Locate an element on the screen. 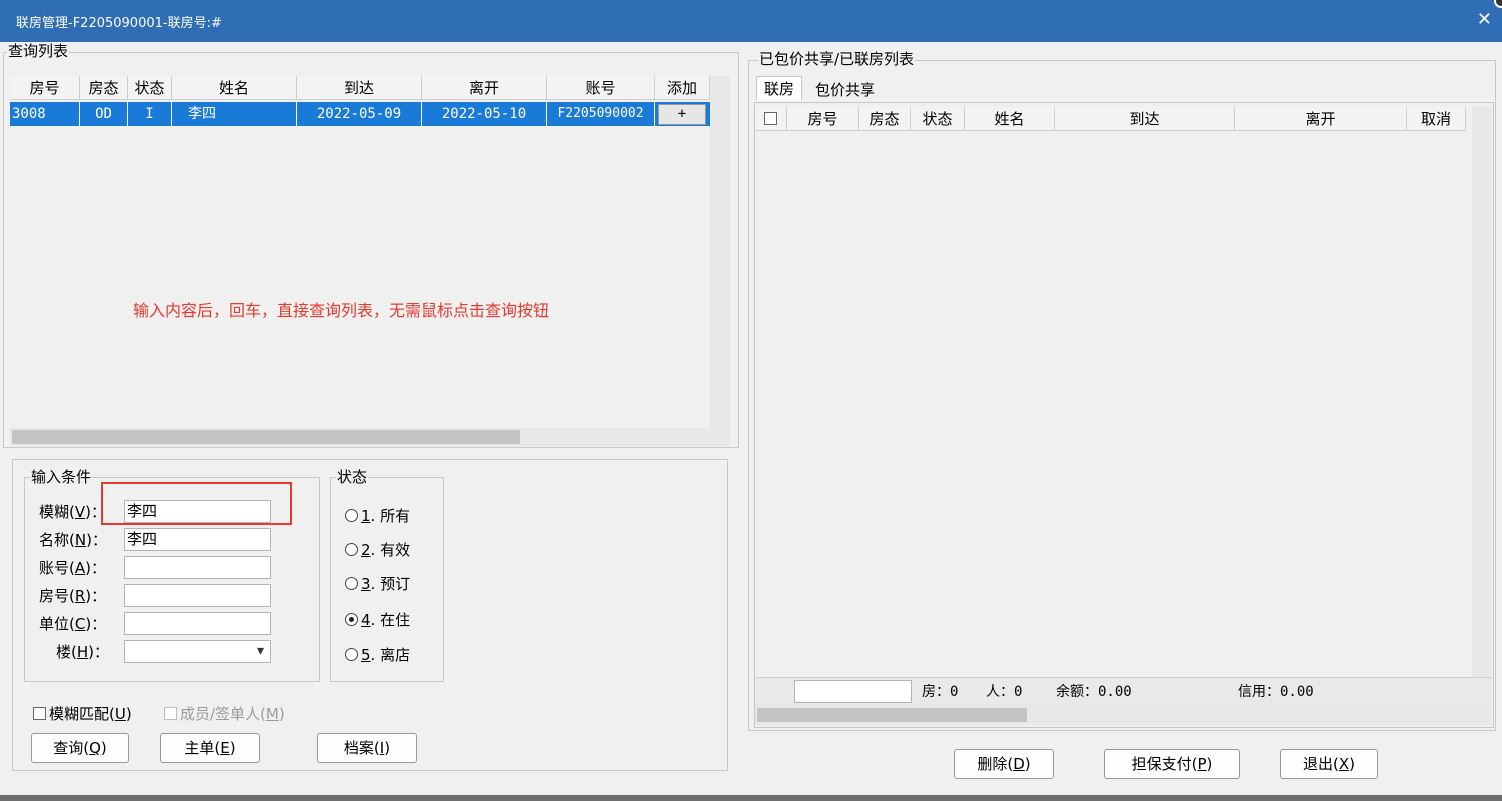  col-add: 添加 is located at coordinates (682, 88).